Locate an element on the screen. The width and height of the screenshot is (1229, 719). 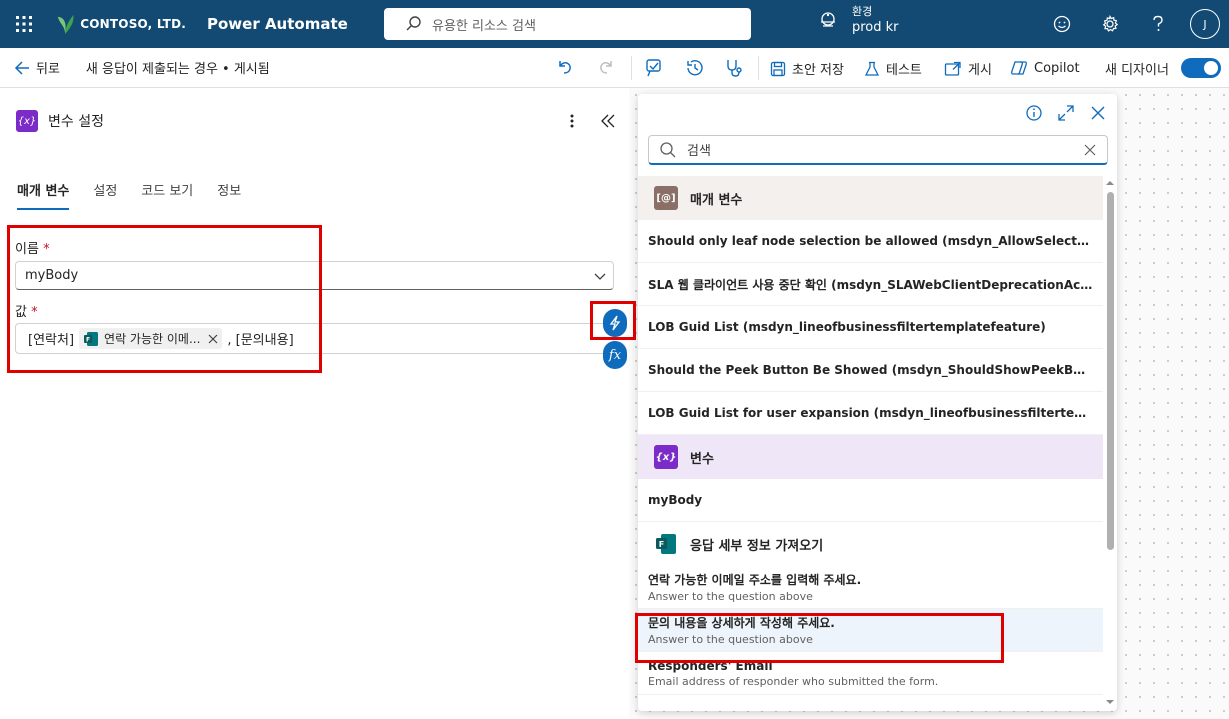
info-icon is located at coordinates (1034, 115).